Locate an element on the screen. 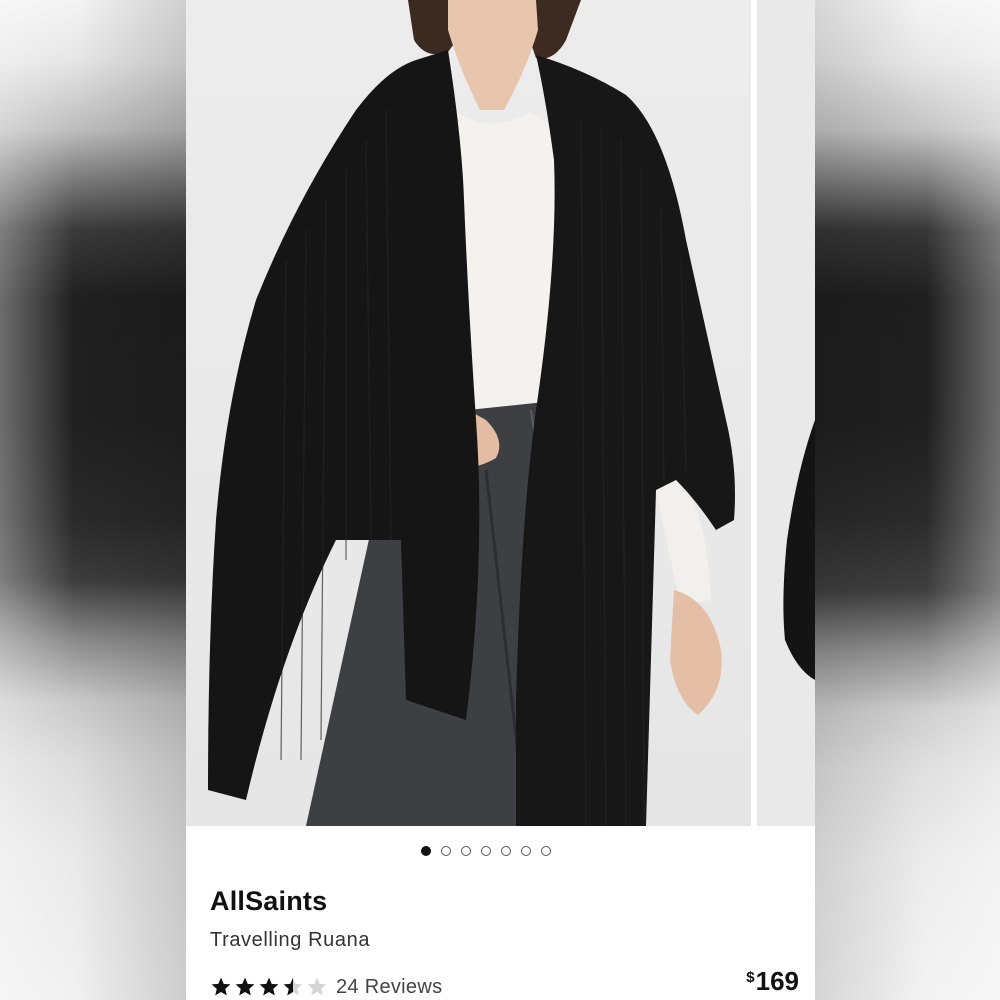  product-name: Travelling Ruana is located at coordinates (290, 940).